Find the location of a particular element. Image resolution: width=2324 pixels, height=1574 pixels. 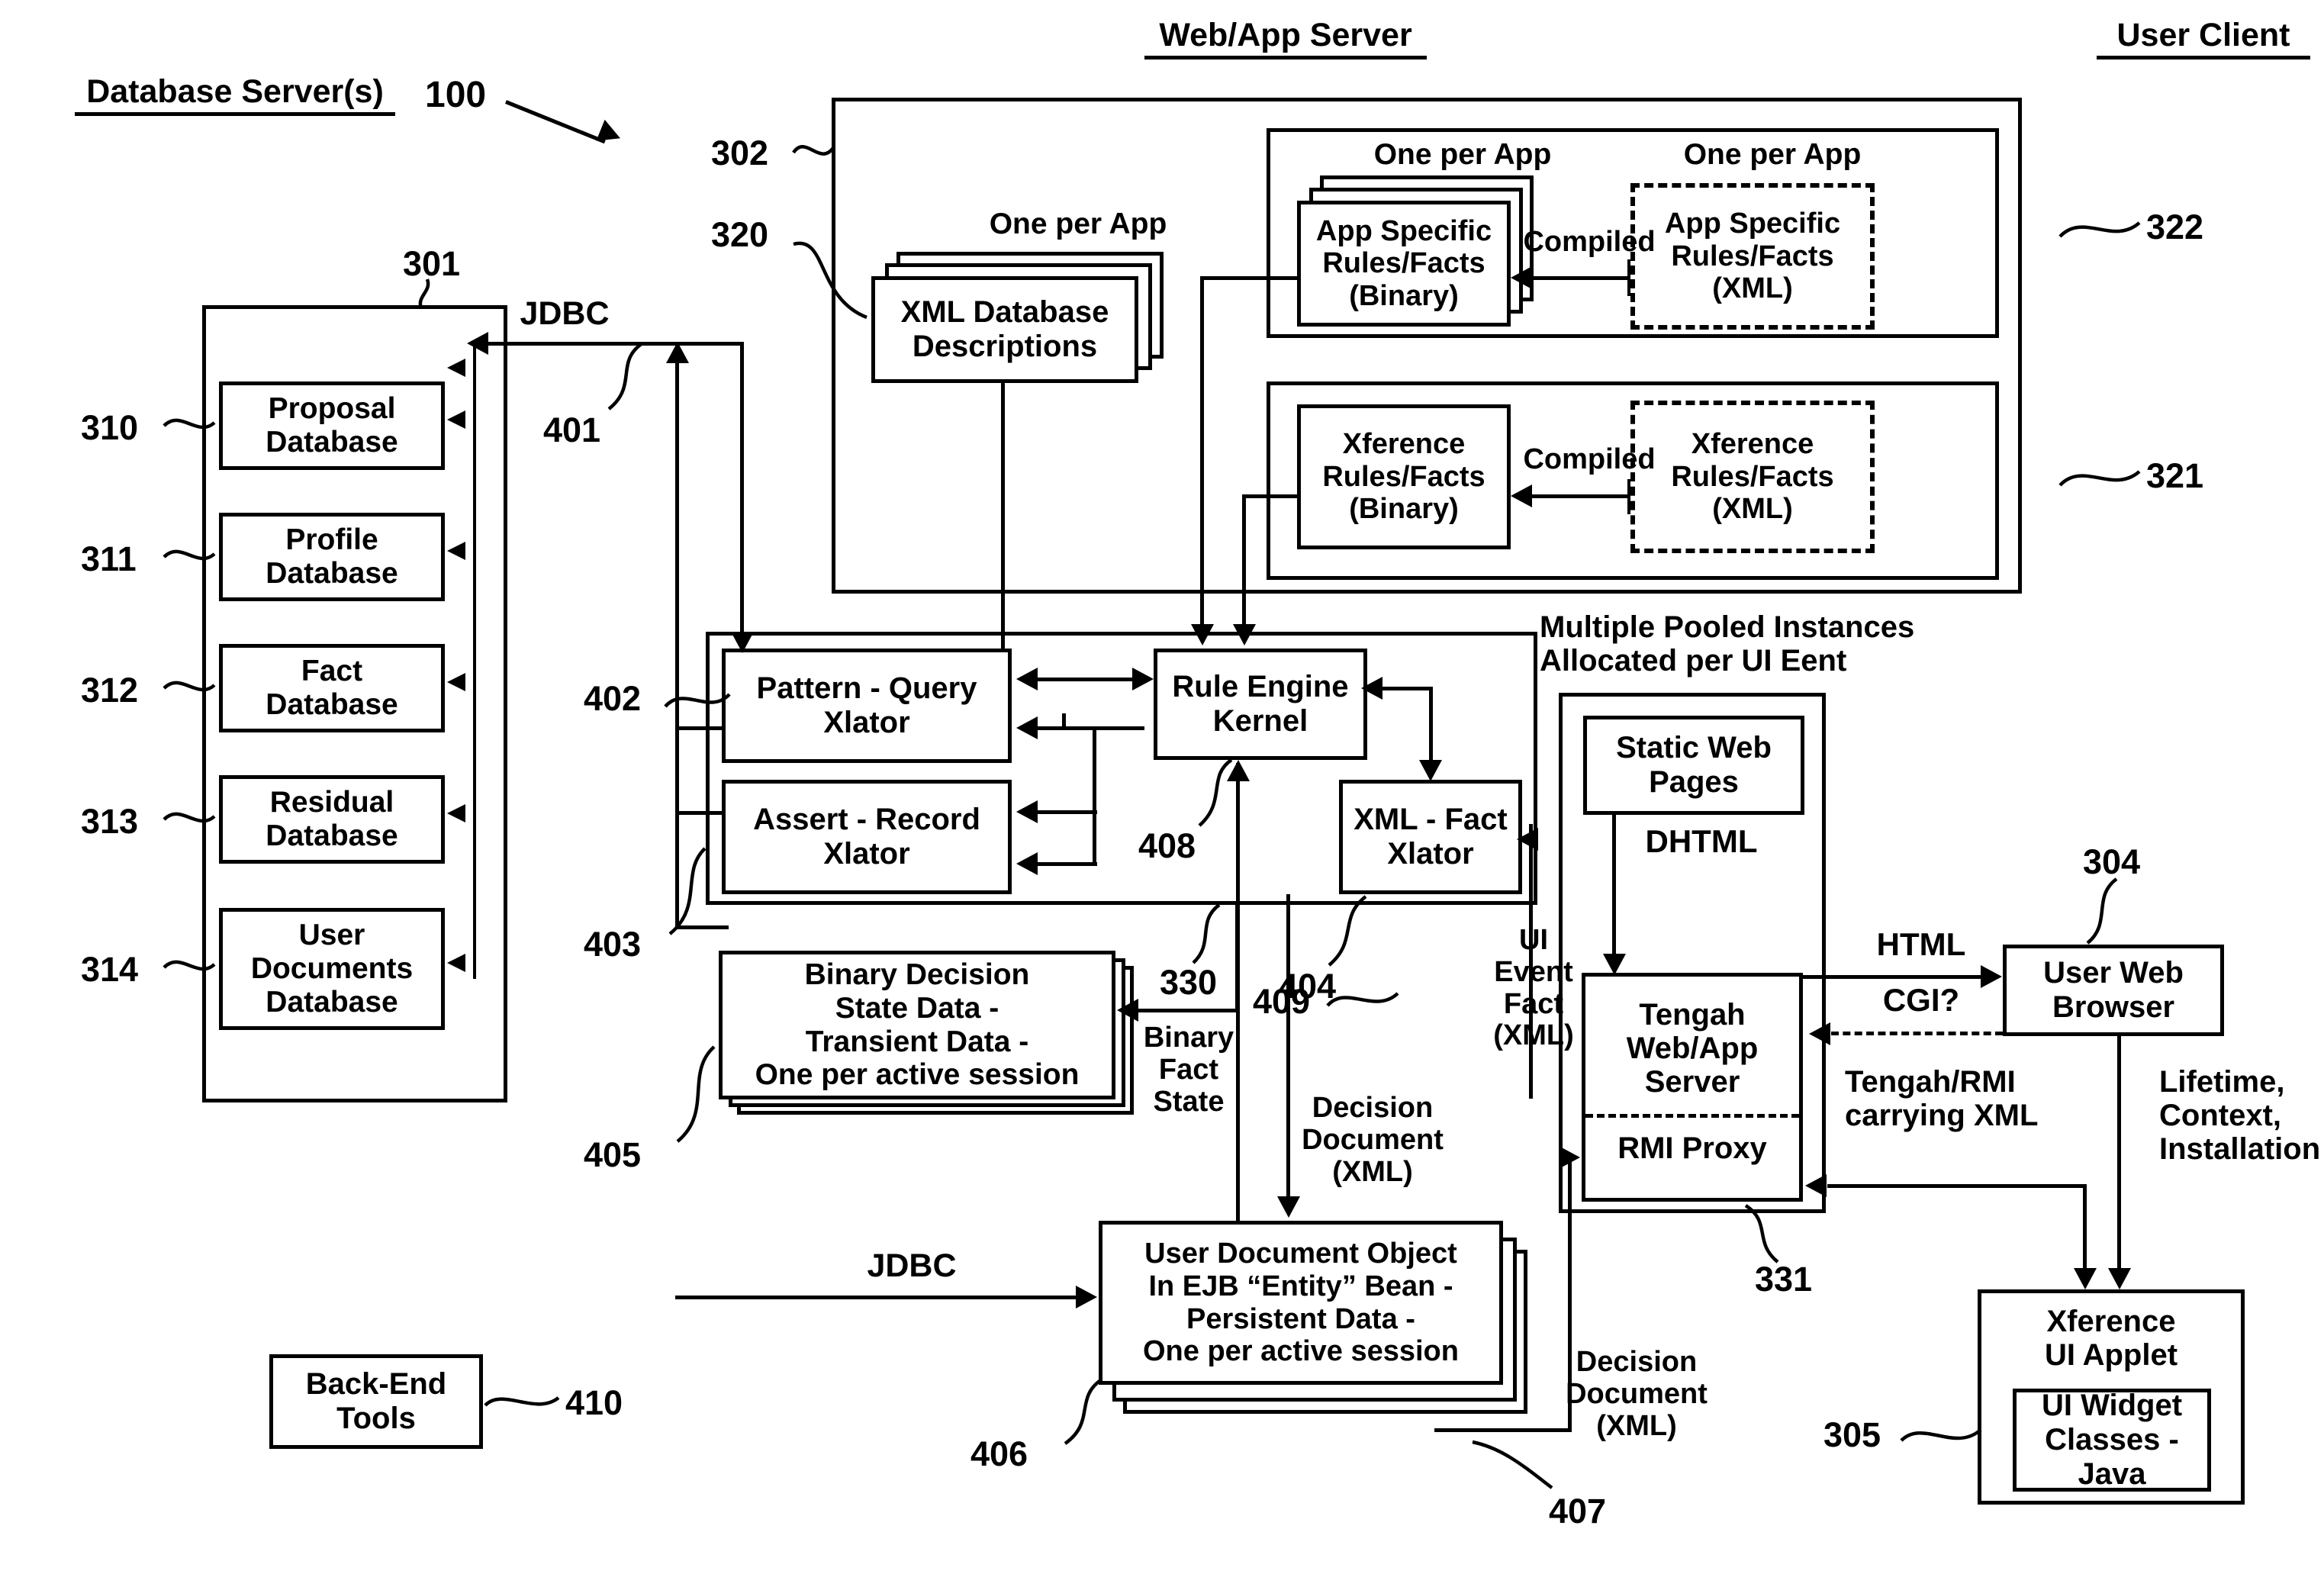

xference-ui-applet-label: Xference UI Applet is located at coordinates (2111, 1338).